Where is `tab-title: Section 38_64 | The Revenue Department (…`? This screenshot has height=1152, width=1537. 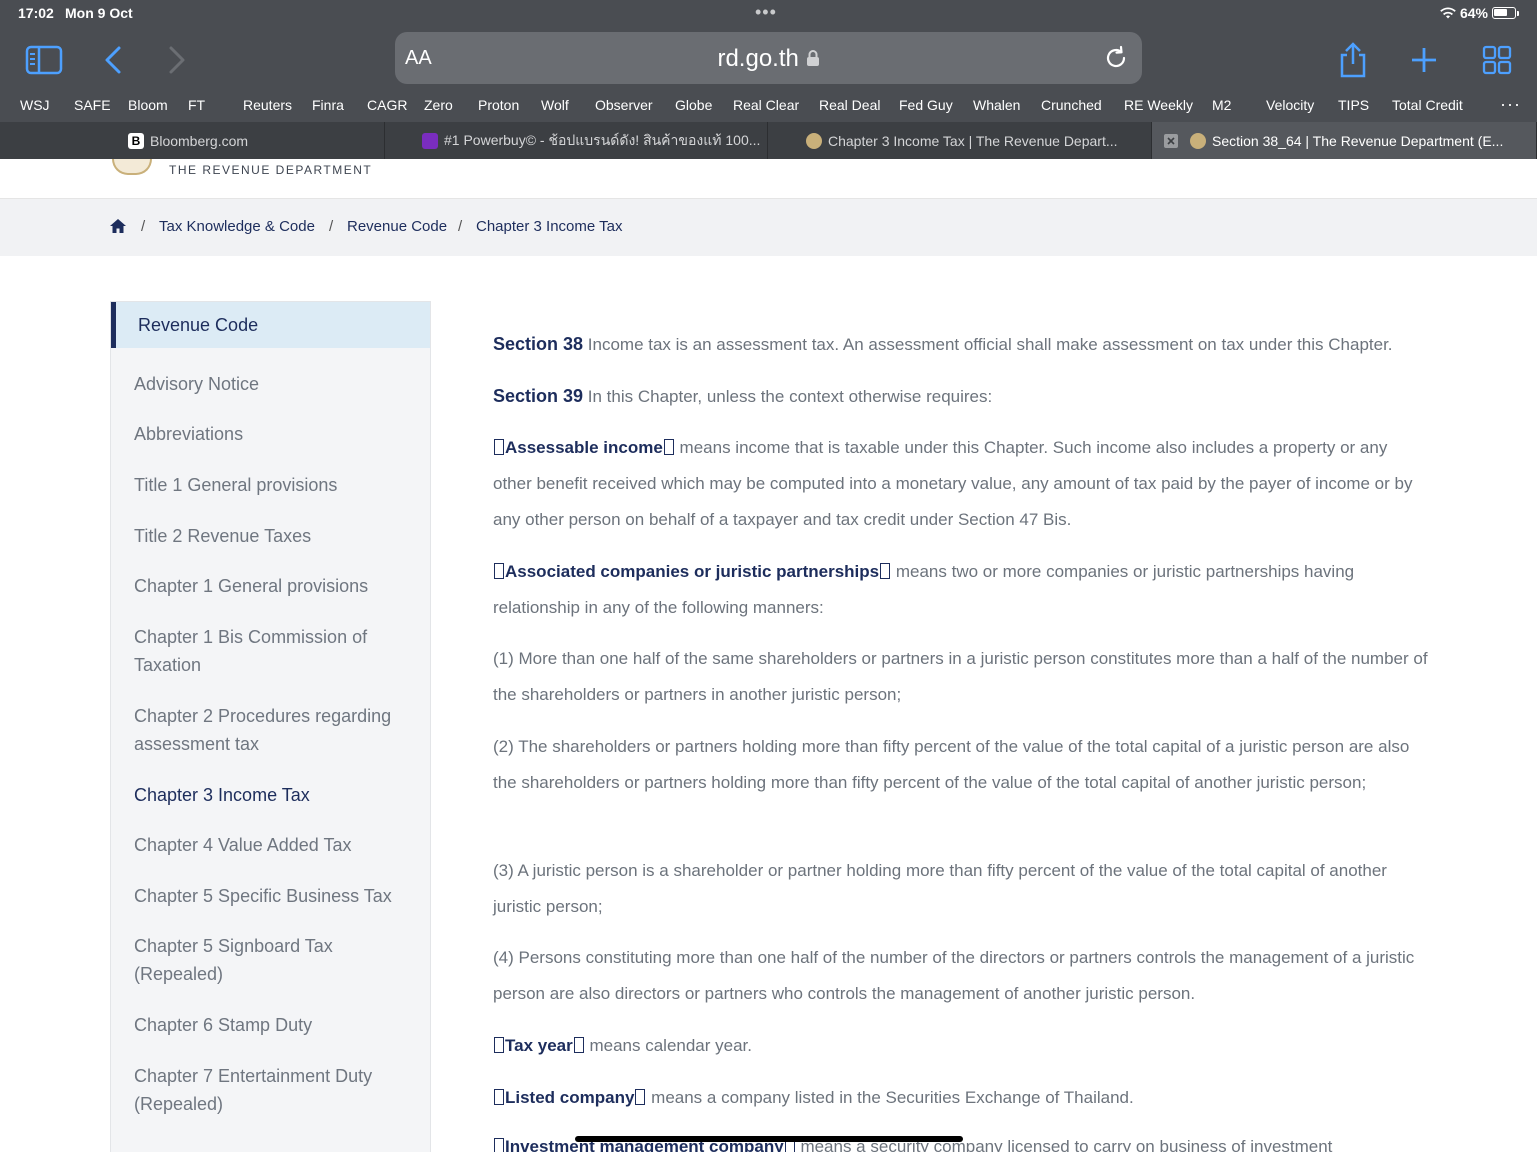 tab-title: Section 38_64 | The Revenue Department (… is located at coordinates (1358, 140).